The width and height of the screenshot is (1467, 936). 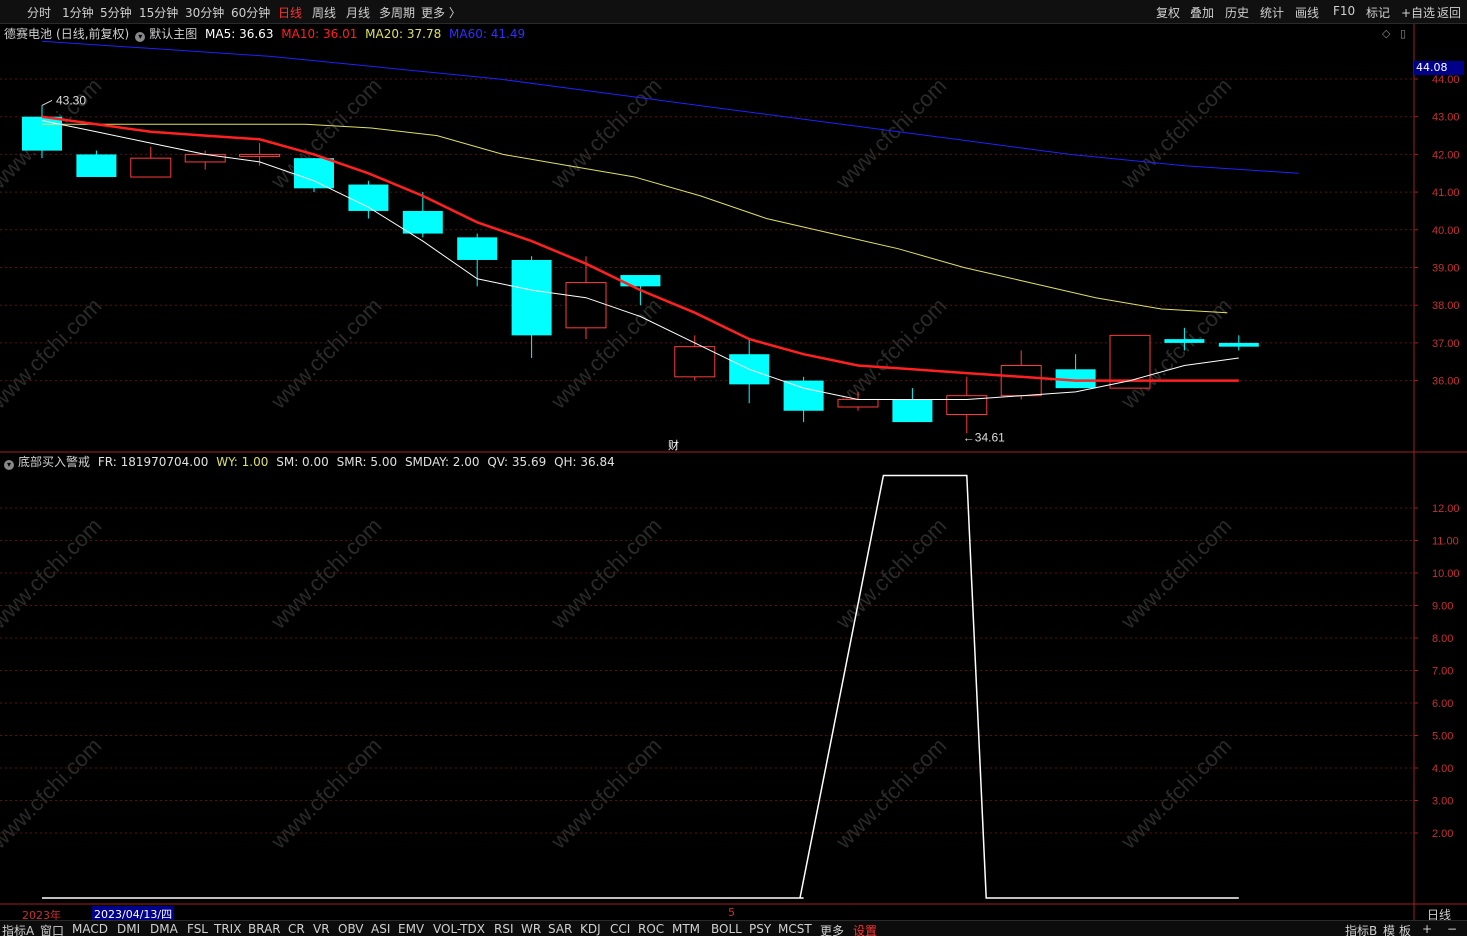 I want to click on restore-icon: ▯, so click(x=1403, y=33).